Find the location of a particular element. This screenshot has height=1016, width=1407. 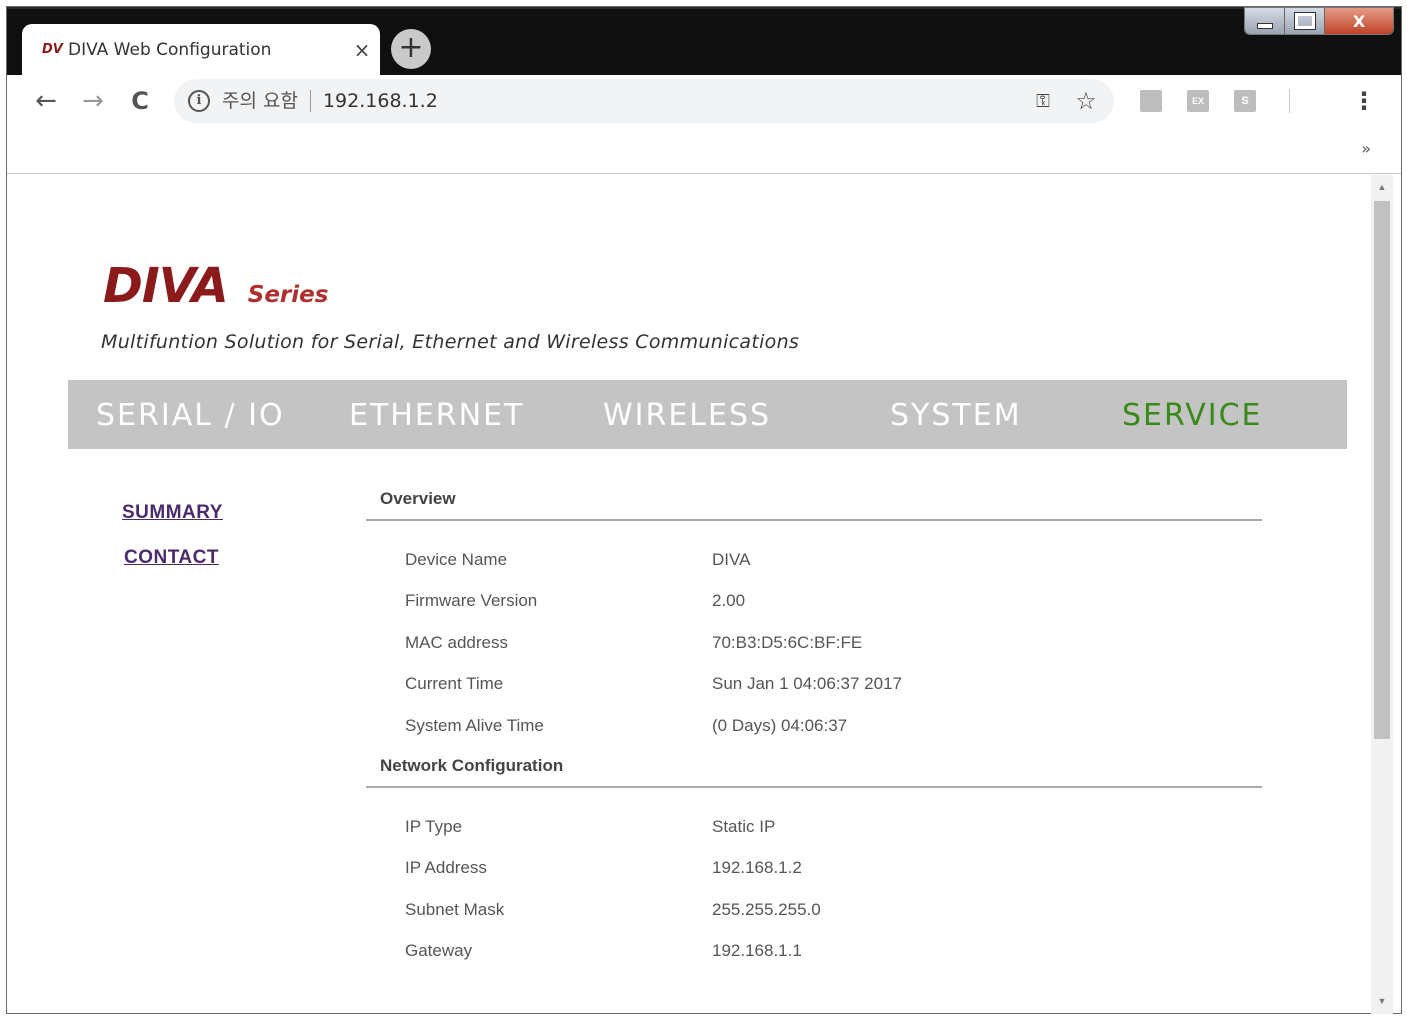

sidebar-link-summary: SUMMARY is located at coordinates (172, 513).